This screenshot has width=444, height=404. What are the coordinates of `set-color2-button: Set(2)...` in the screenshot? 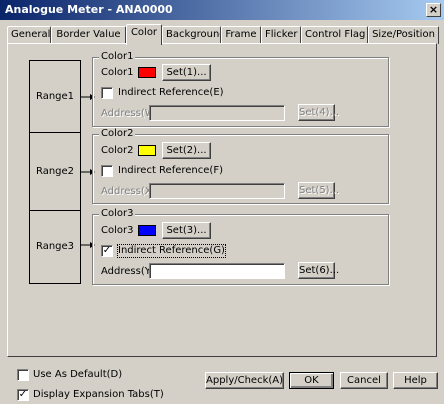 It's located at (186, 150).